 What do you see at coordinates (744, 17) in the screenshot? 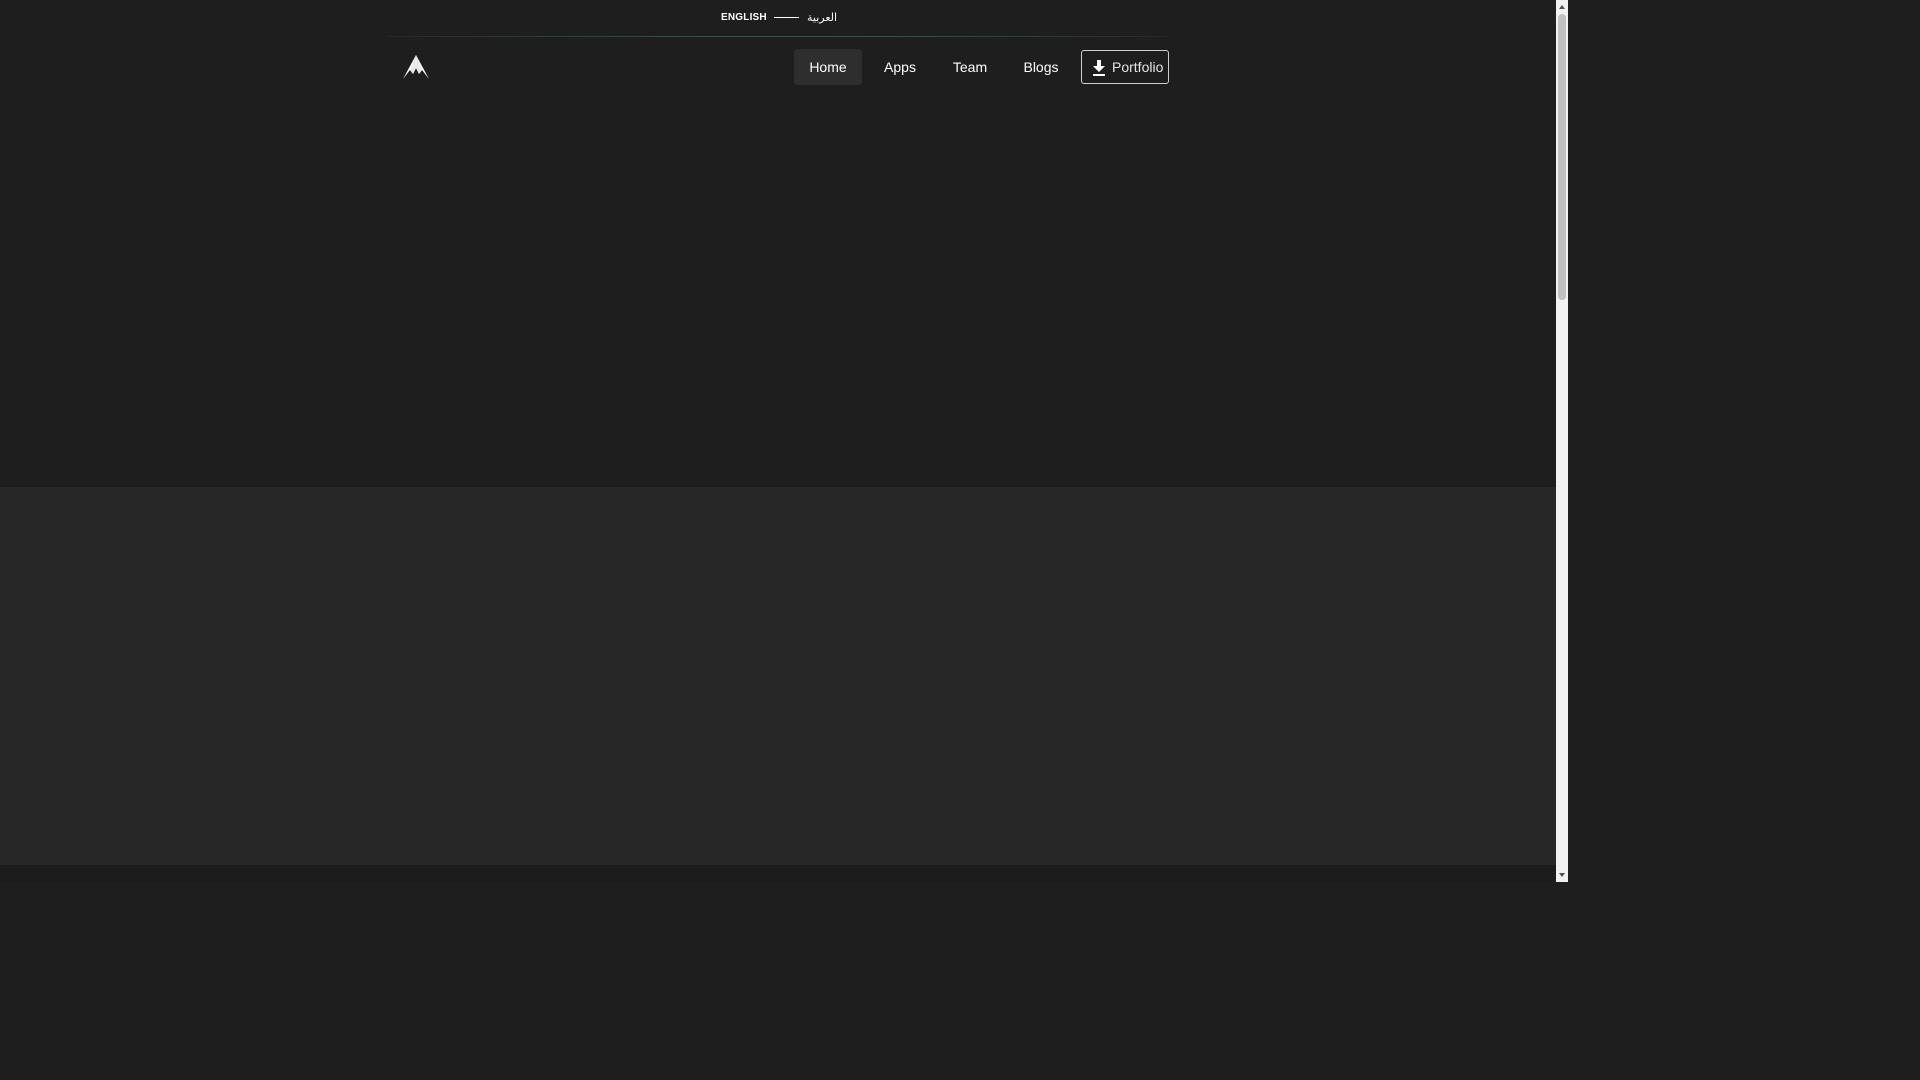
I see `language-english-link: ENGLISH` at bounding box center [744, 17].